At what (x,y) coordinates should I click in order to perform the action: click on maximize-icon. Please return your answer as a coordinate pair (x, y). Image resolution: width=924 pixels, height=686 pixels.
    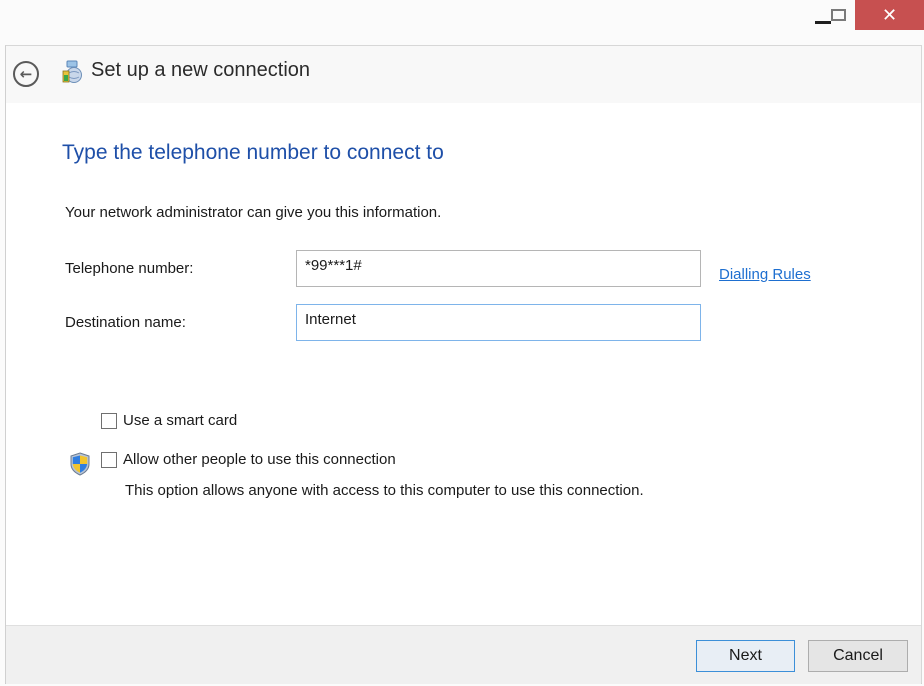
    Looking at the image, I should click on (838, 15).